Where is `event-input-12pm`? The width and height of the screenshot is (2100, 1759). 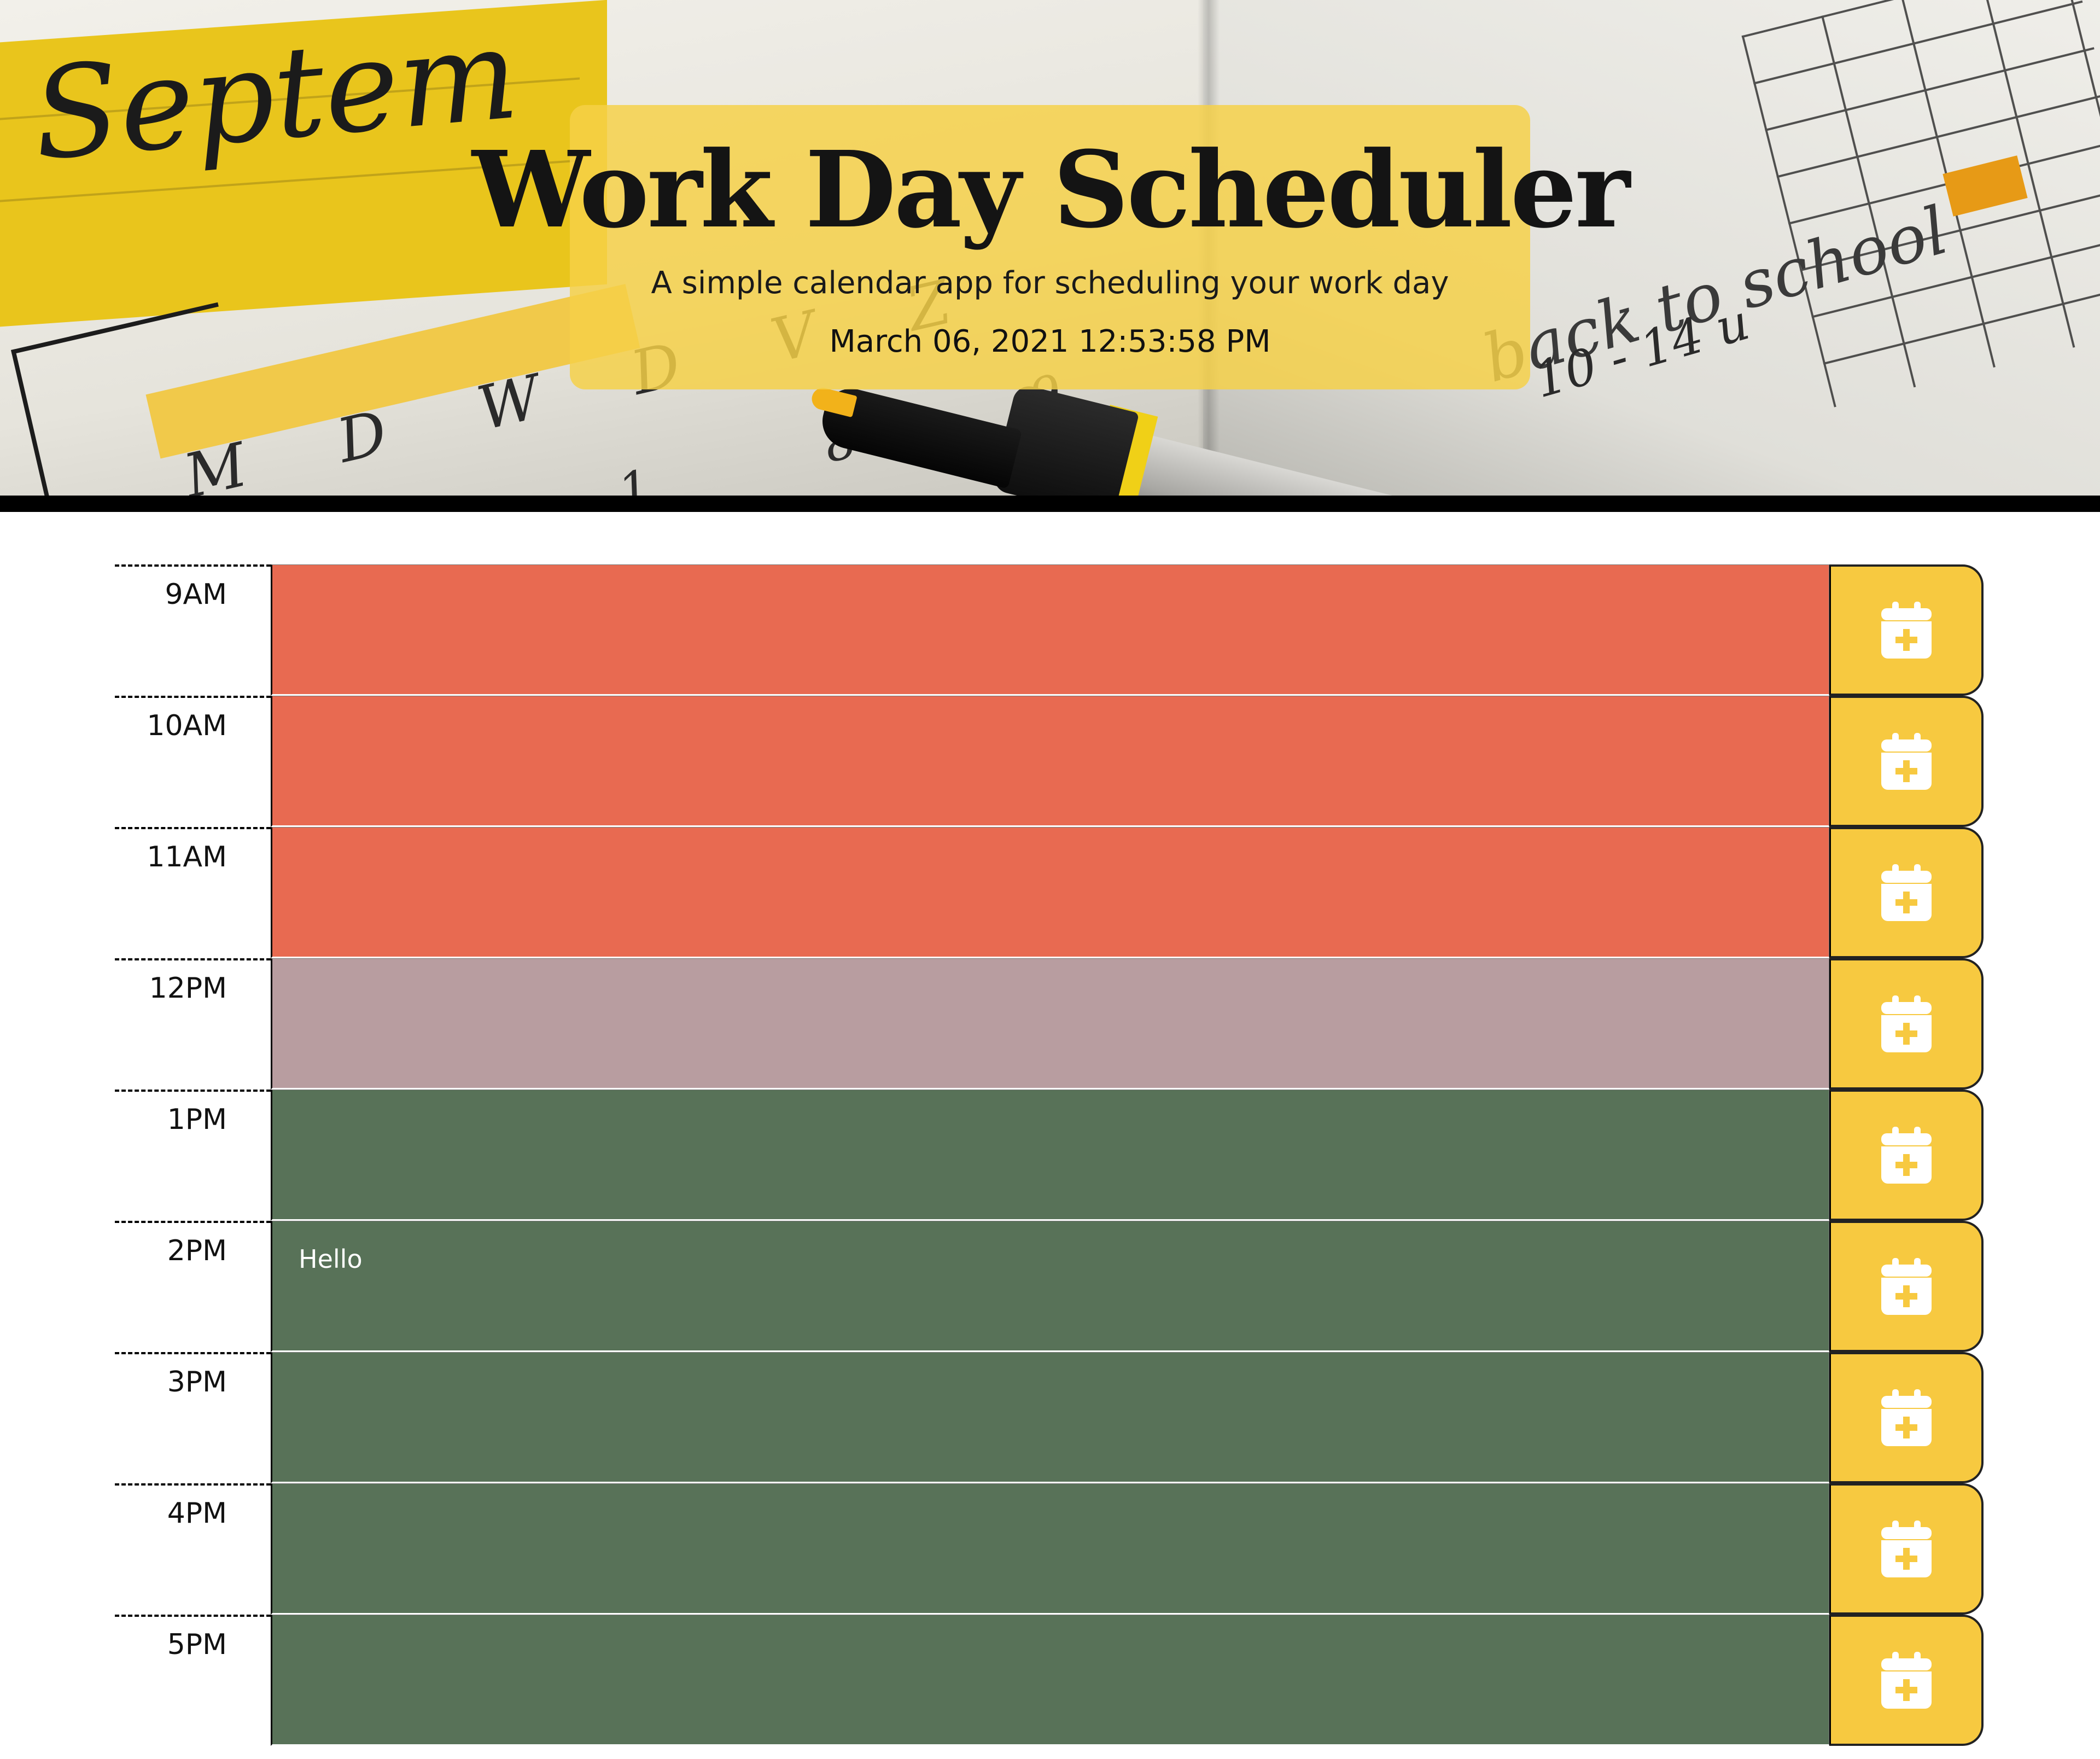 event-input-12pm is located at coordinates (1050, 1024).